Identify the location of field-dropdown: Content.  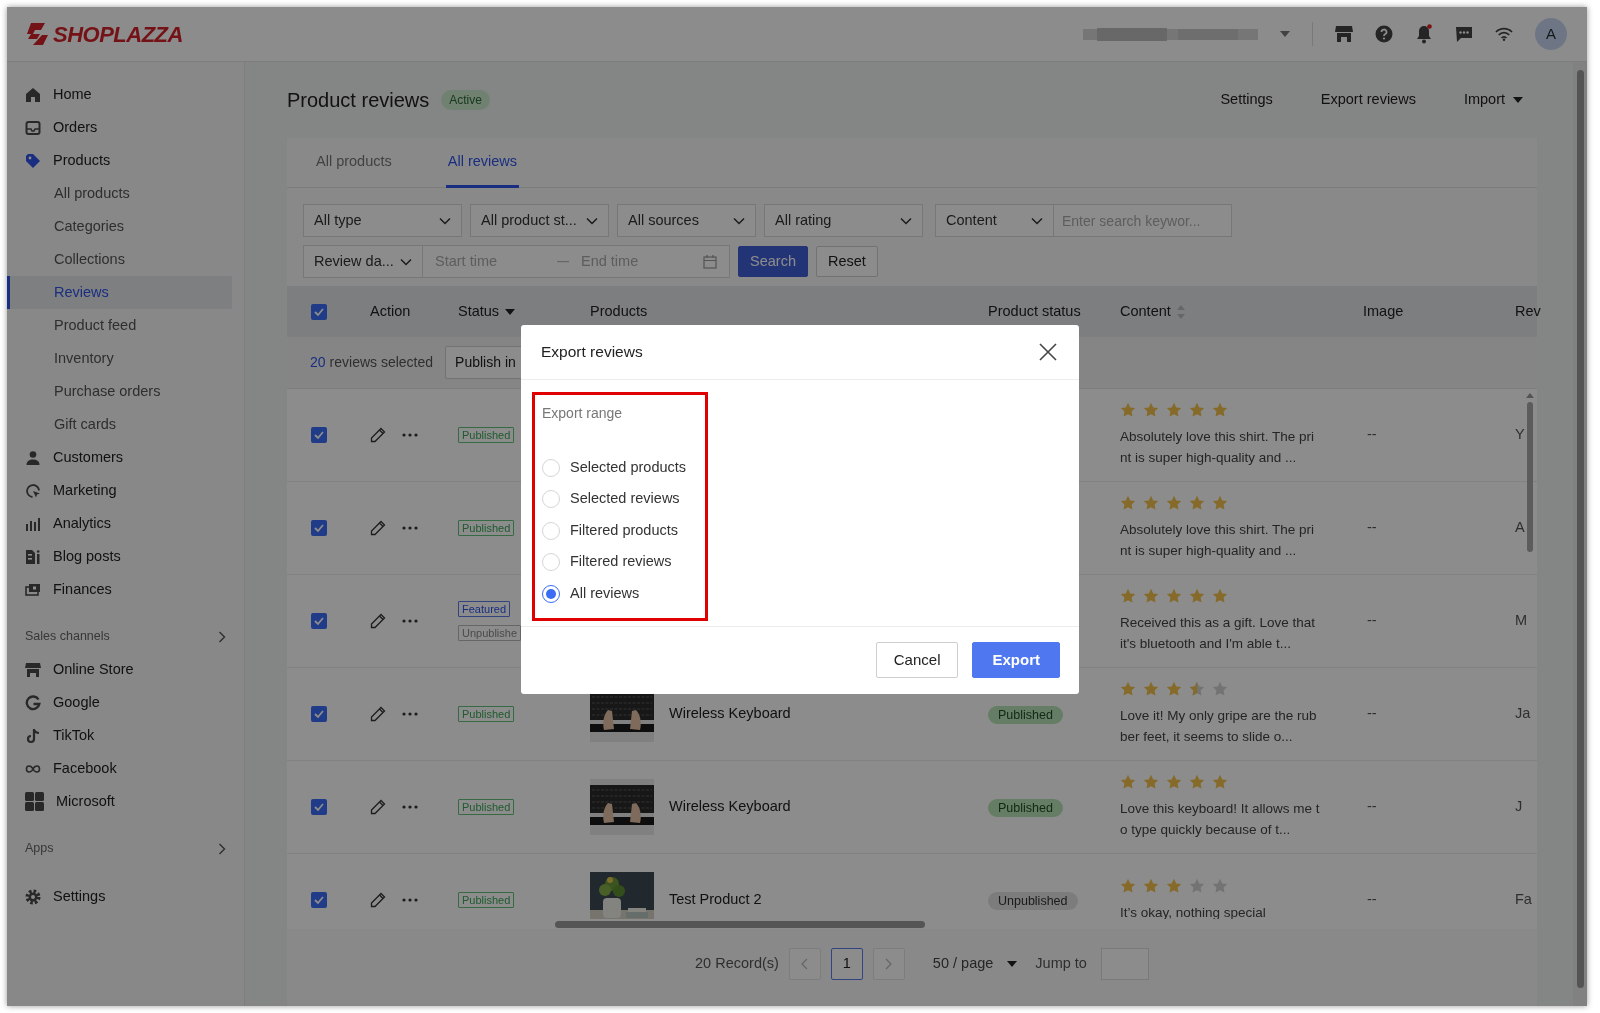
(994, 220).